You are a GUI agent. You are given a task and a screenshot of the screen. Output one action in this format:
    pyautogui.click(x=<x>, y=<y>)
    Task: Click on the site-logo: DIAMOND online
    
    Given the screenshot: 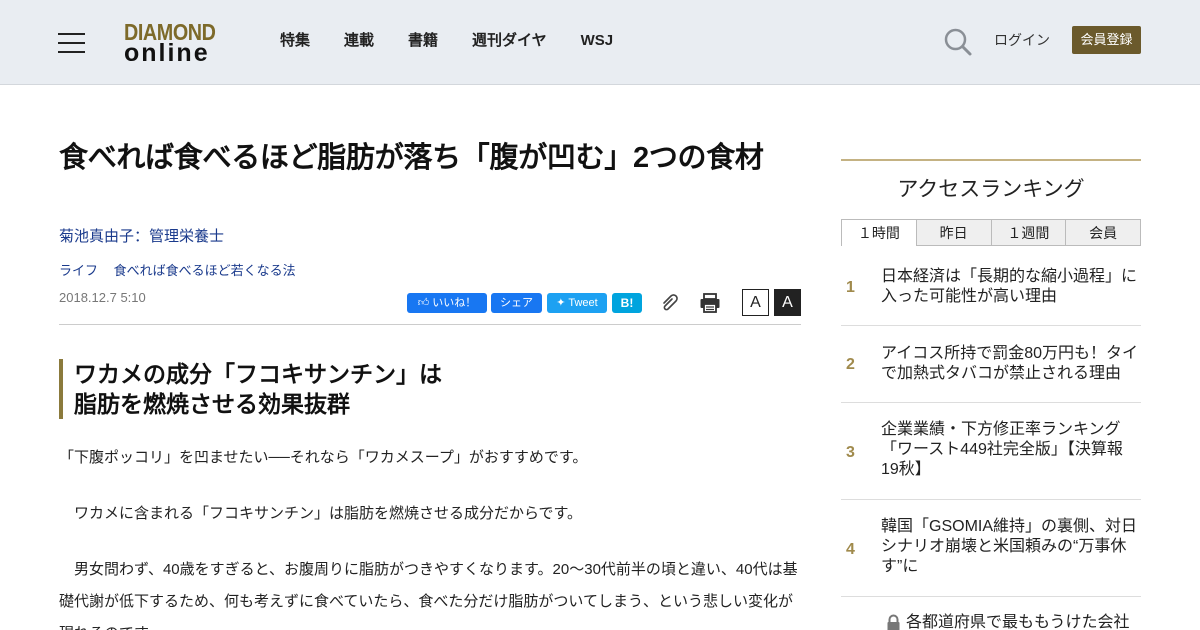 What is the action you would take?
    pyautogui.click(x=176, y=43)
    